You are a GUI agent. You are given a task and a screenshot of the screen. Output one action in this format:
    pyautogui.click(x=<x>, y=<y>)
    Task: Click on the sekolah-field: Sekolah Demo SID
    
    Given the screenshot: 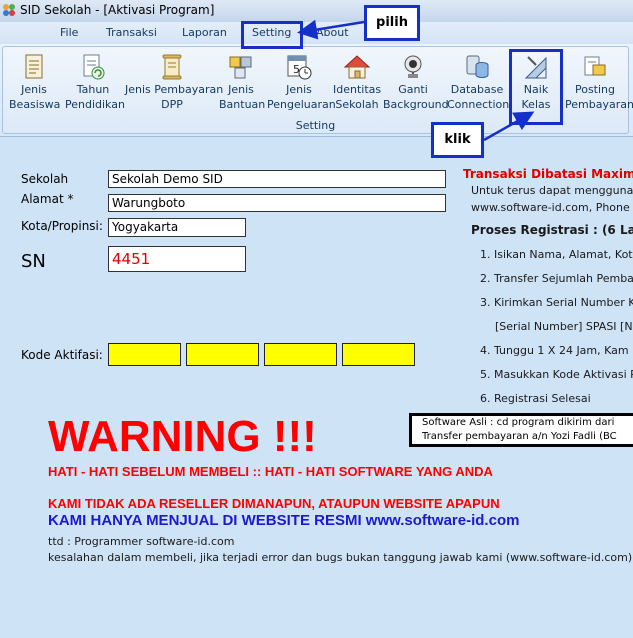 What is the action you would take?
    pyautogui.click(x=277, y=179)
    